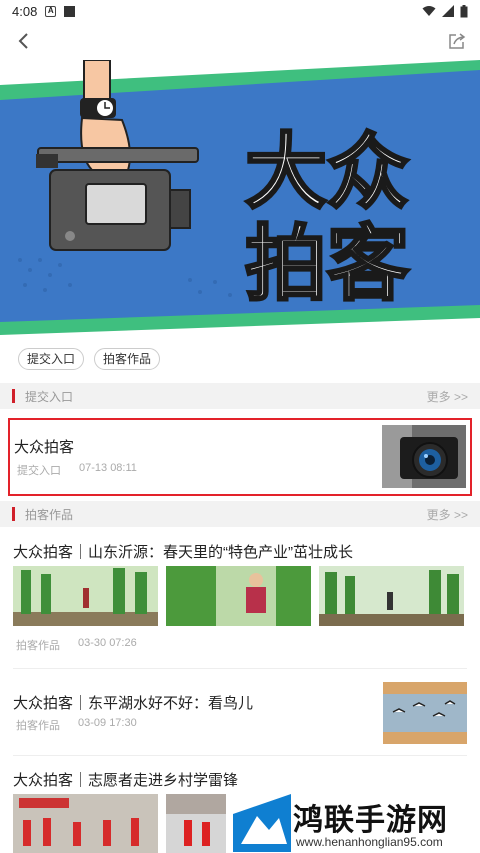 This screenshot has width=480, height=853. I want to click on article-title: 大众拍客｜志愿者走进乡村学雷锋, so click(125, 779).